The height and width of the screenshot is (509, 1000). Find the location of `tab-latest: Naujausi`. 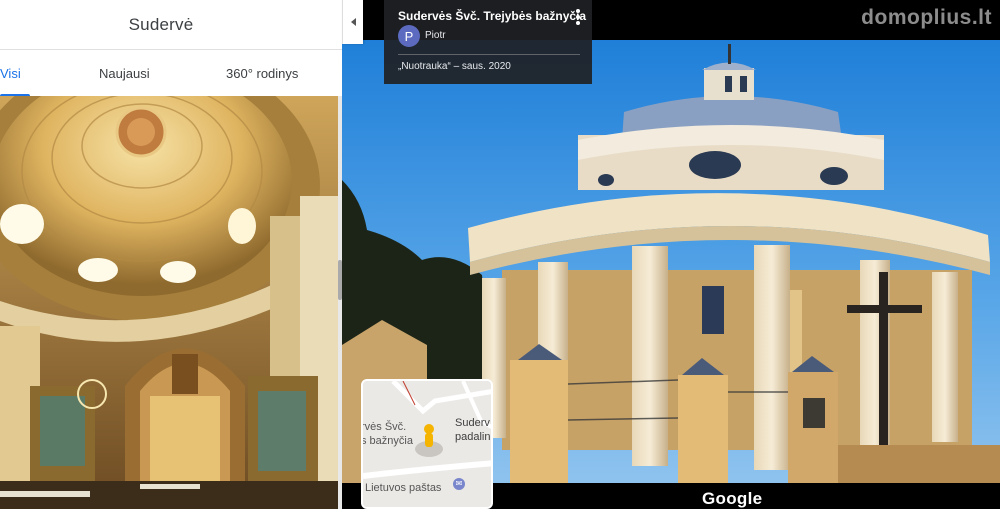

tab-latest: Naujausi is located at coordinates (124, 73).